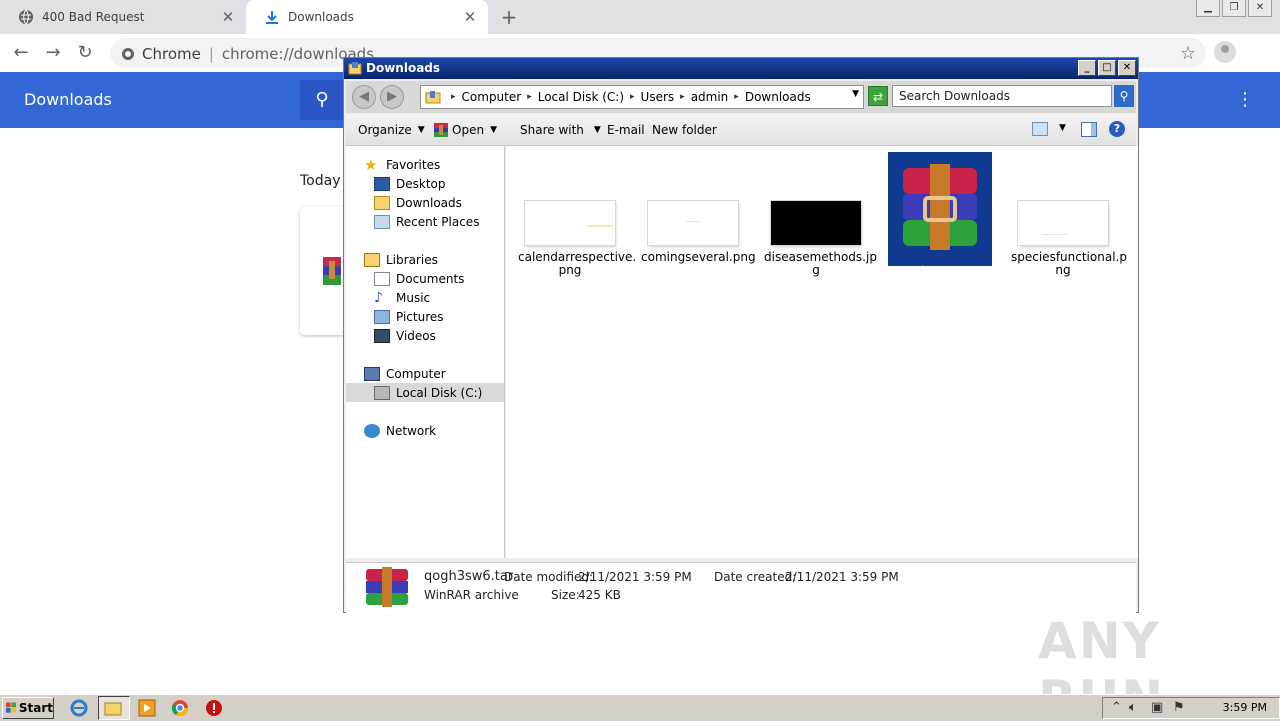  I want to click on nav-downloads: Downloads, so click(418, 202).